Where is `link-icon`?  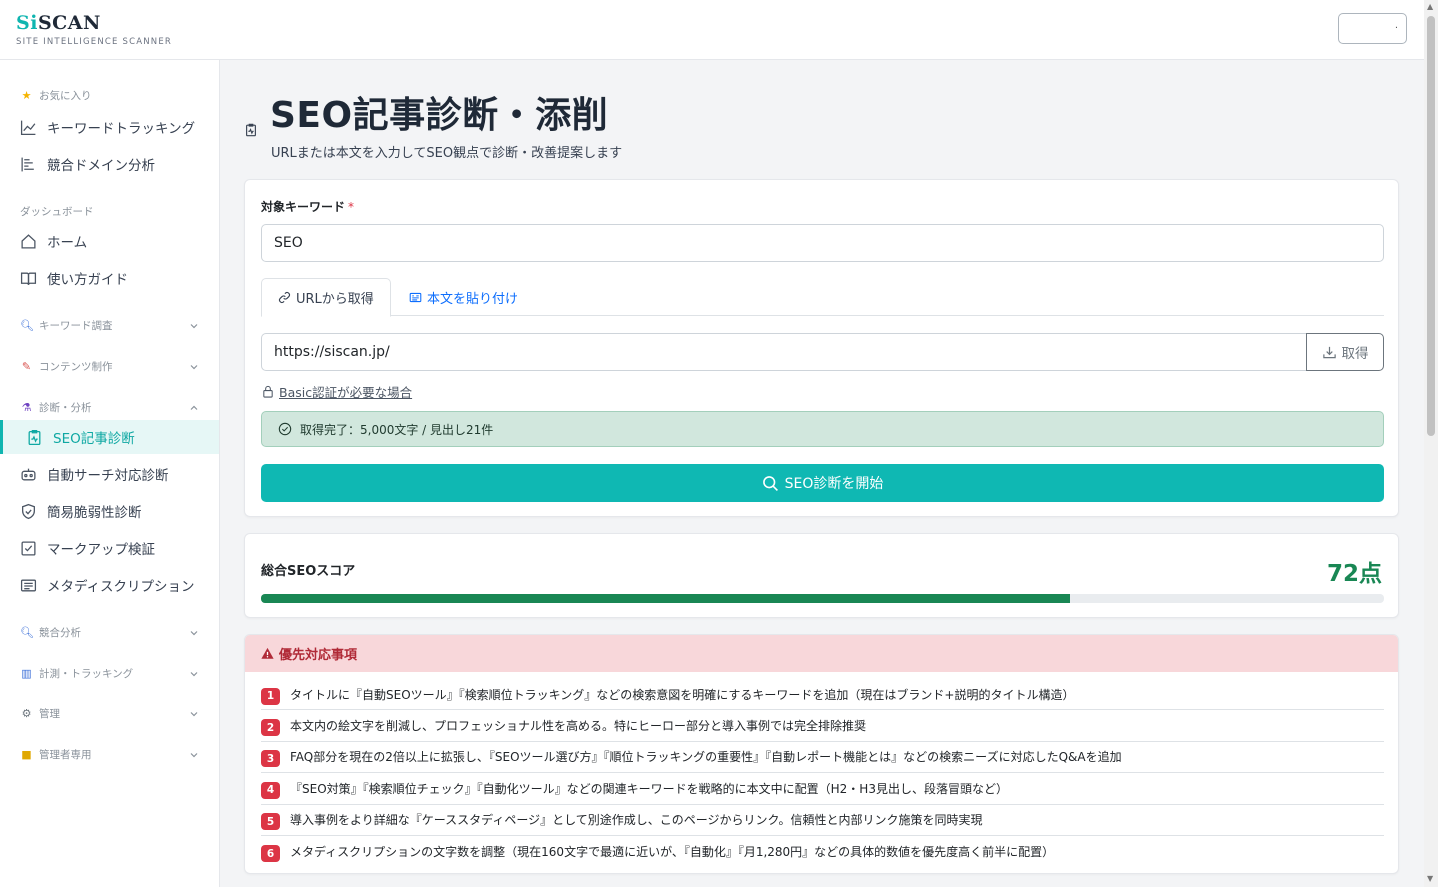 link-icon is located at coordinates (284, 297).